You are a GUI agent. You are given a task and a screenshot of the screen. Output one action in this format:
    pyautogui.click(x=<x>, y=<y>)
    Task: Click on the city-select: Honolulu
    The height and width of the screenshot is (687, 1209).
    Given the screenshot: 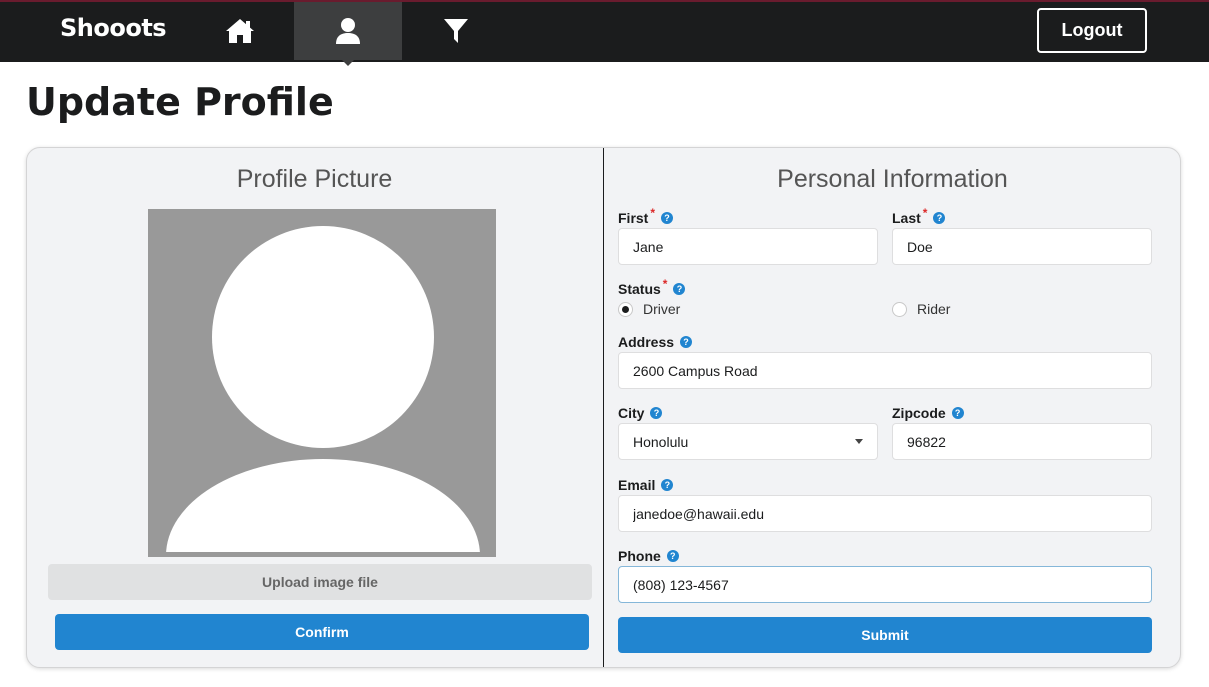 What is the action you would take?
    pyautogui.click(x=748, y=441)
    